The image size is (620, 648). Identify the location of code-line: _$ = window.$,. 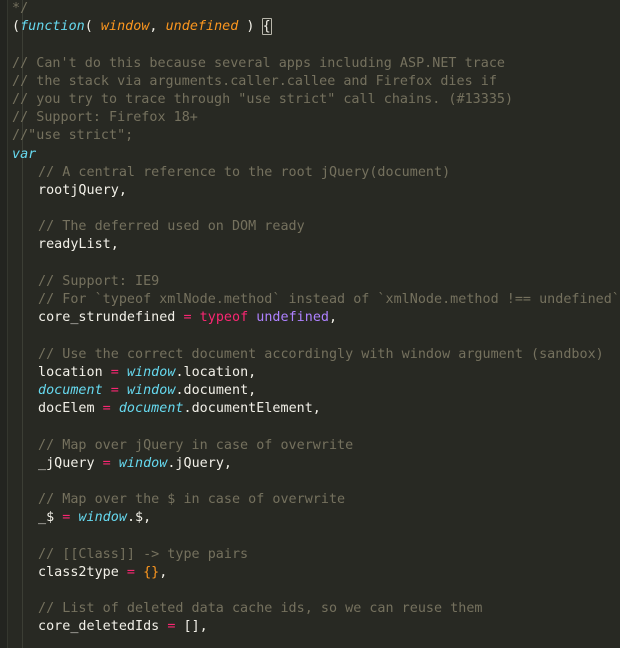
(310, 518).